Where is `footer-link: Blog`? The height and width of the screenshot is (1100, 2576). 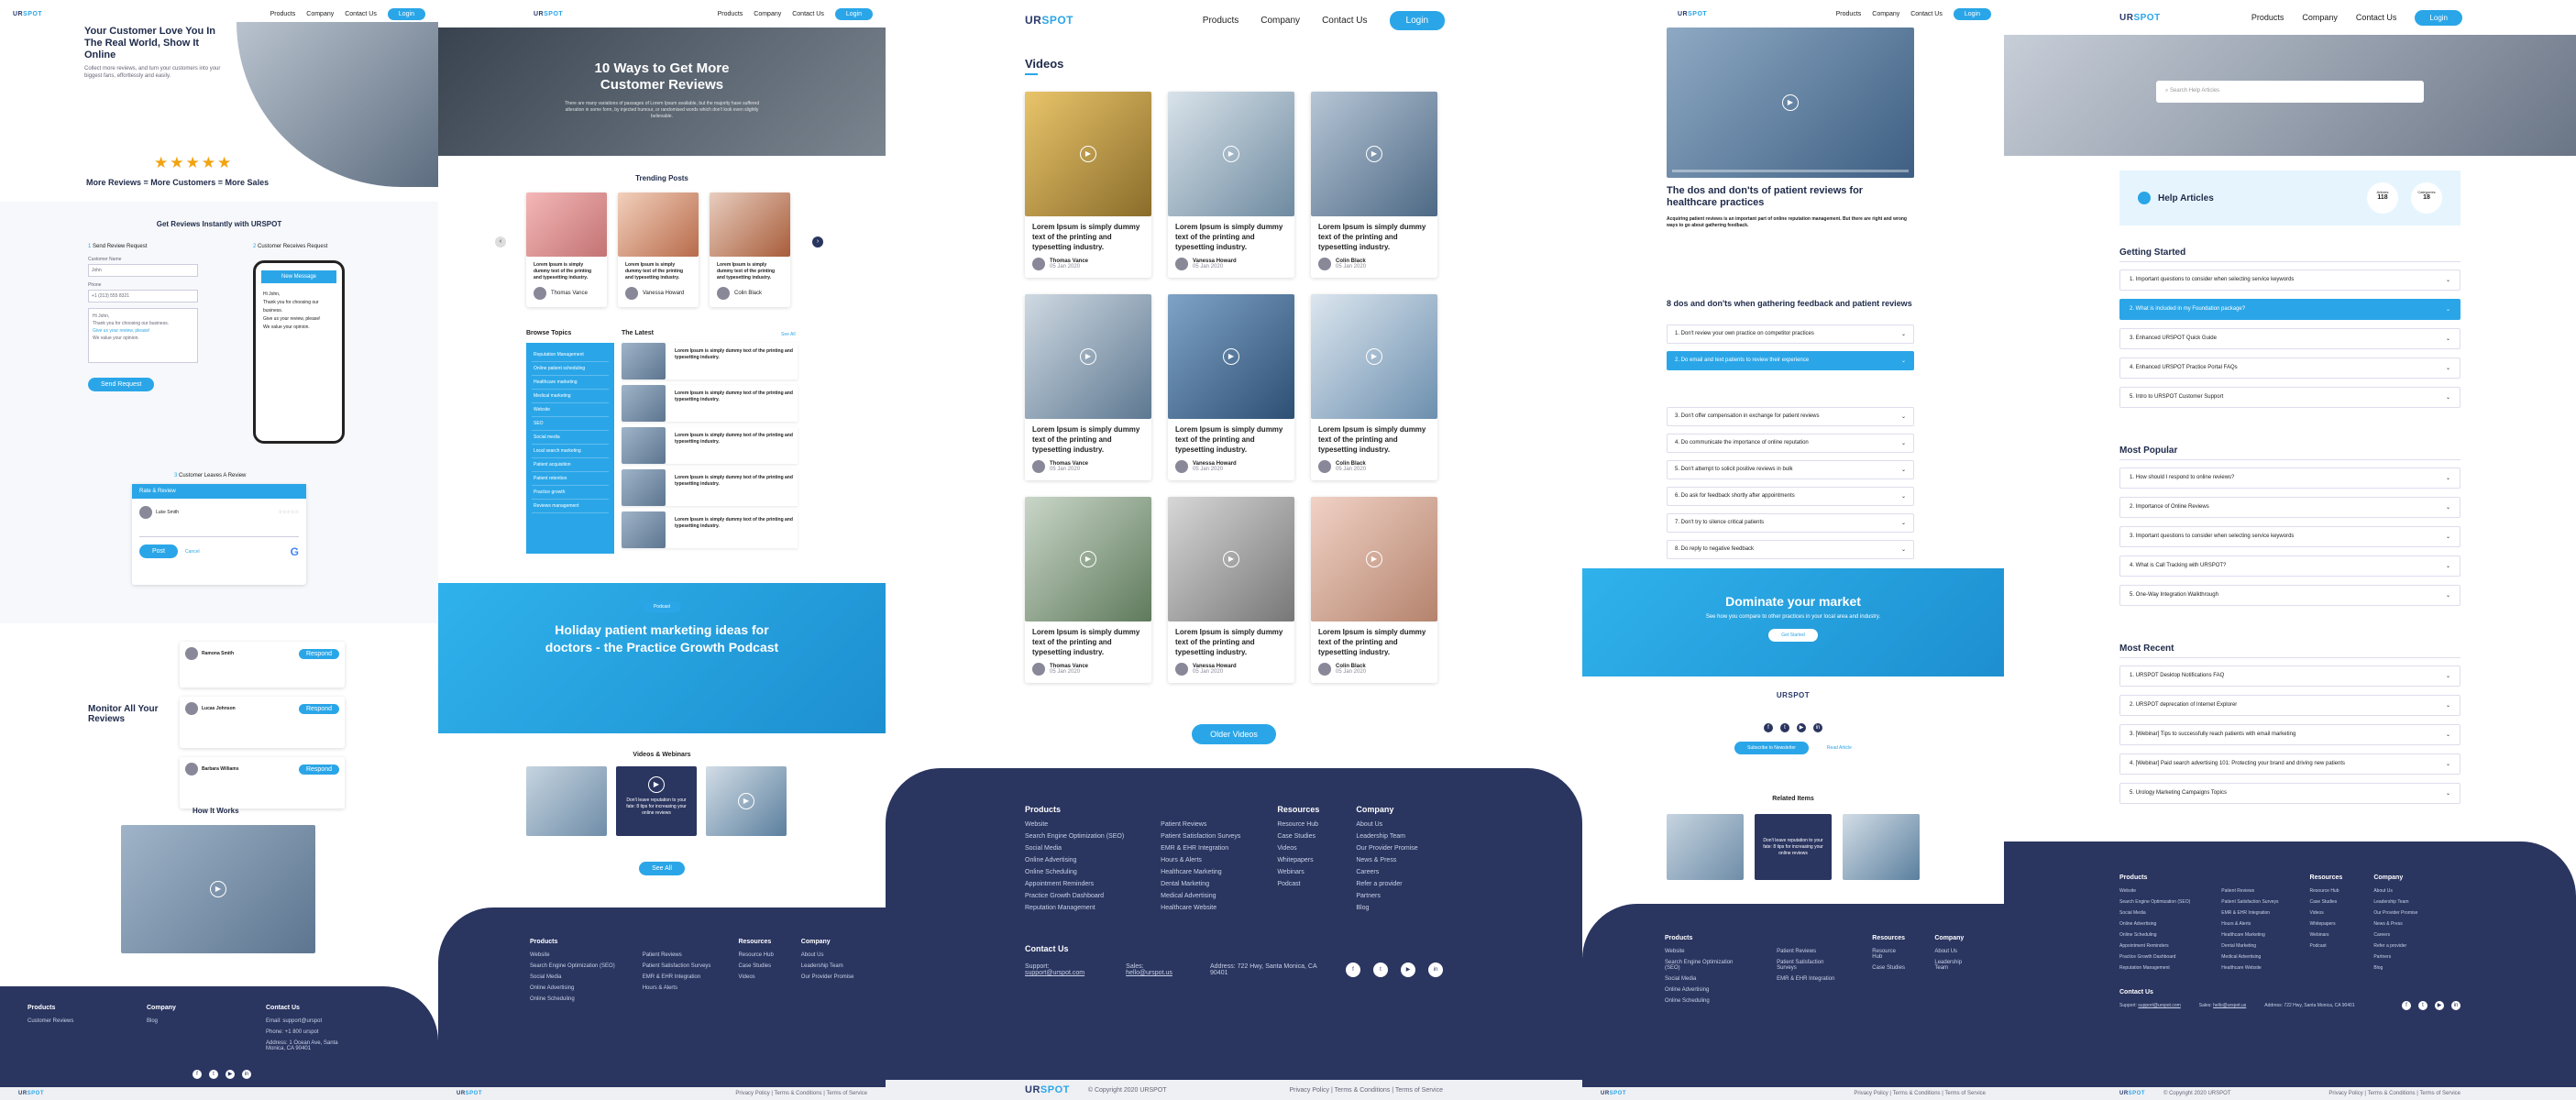 footer-link: Blog is located at coordinates (192, 1021).